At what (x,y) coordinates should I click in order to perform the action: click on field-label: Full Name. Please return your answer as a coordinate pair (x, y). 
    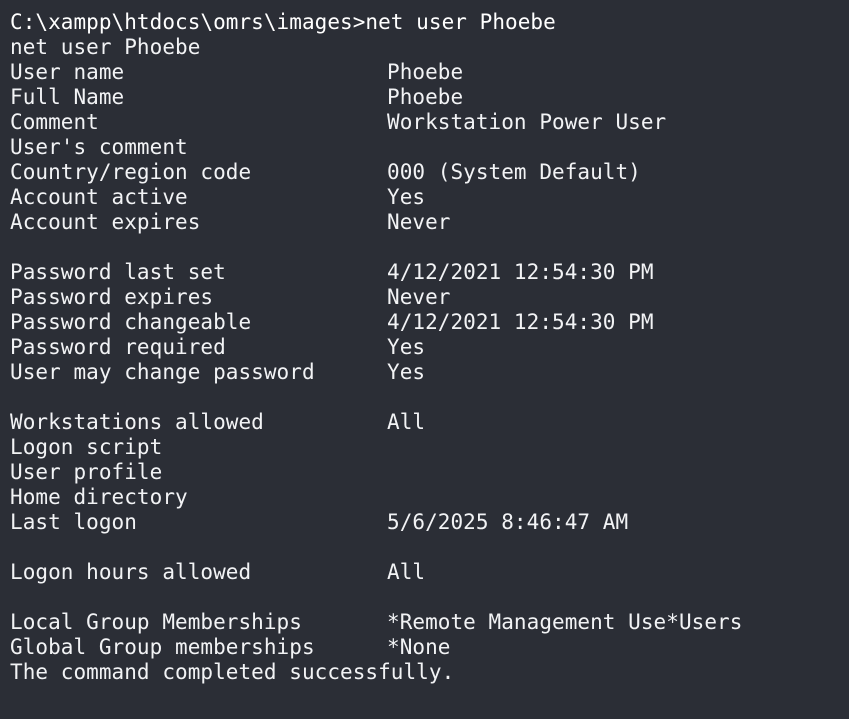
    Looking at the image, I should click on (67, 97).